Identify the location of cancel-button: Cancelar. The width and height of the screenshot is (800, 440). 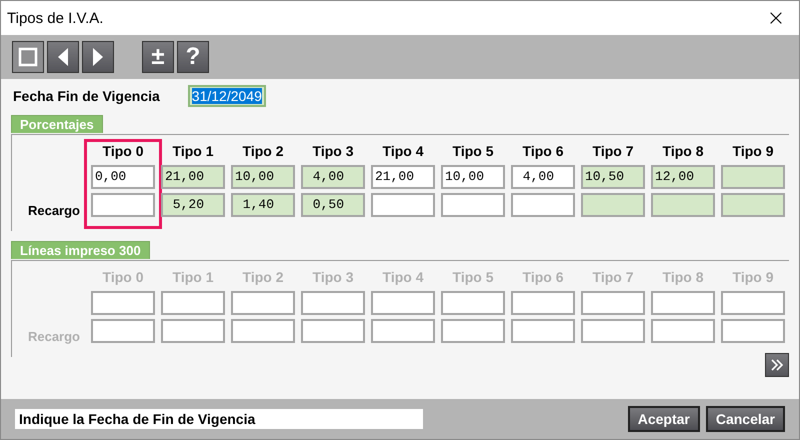
(745, 419).